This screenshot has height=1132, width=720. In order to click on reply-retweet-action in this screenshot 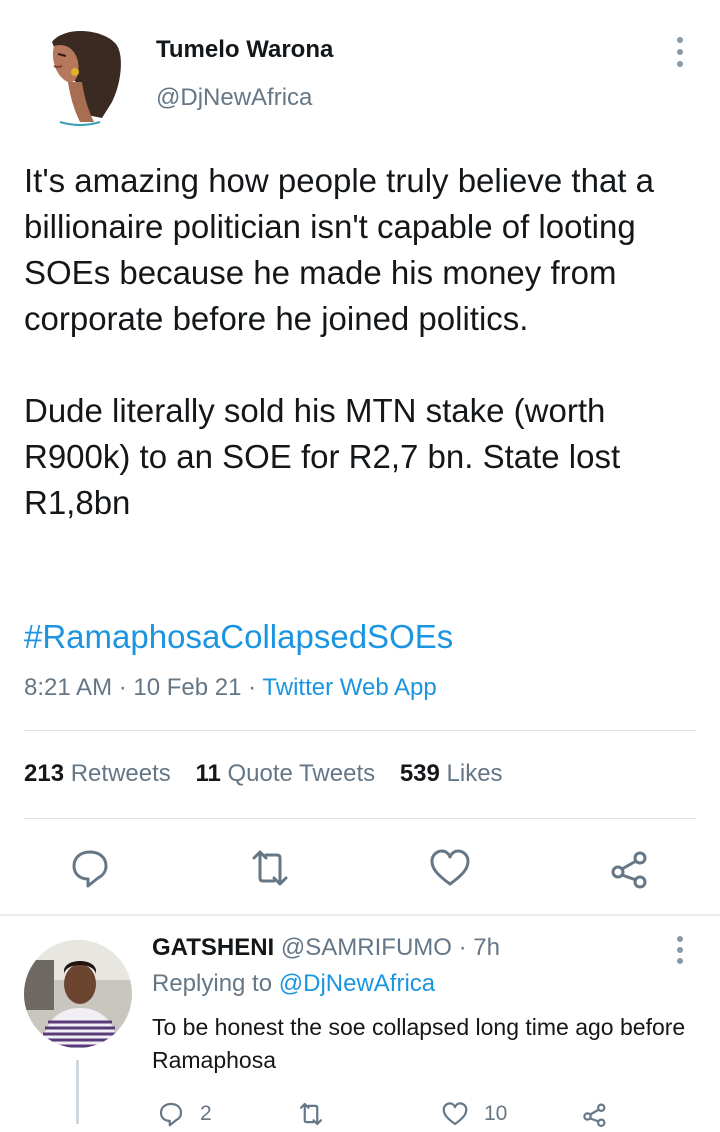, I will do `click(318, 1114)`.